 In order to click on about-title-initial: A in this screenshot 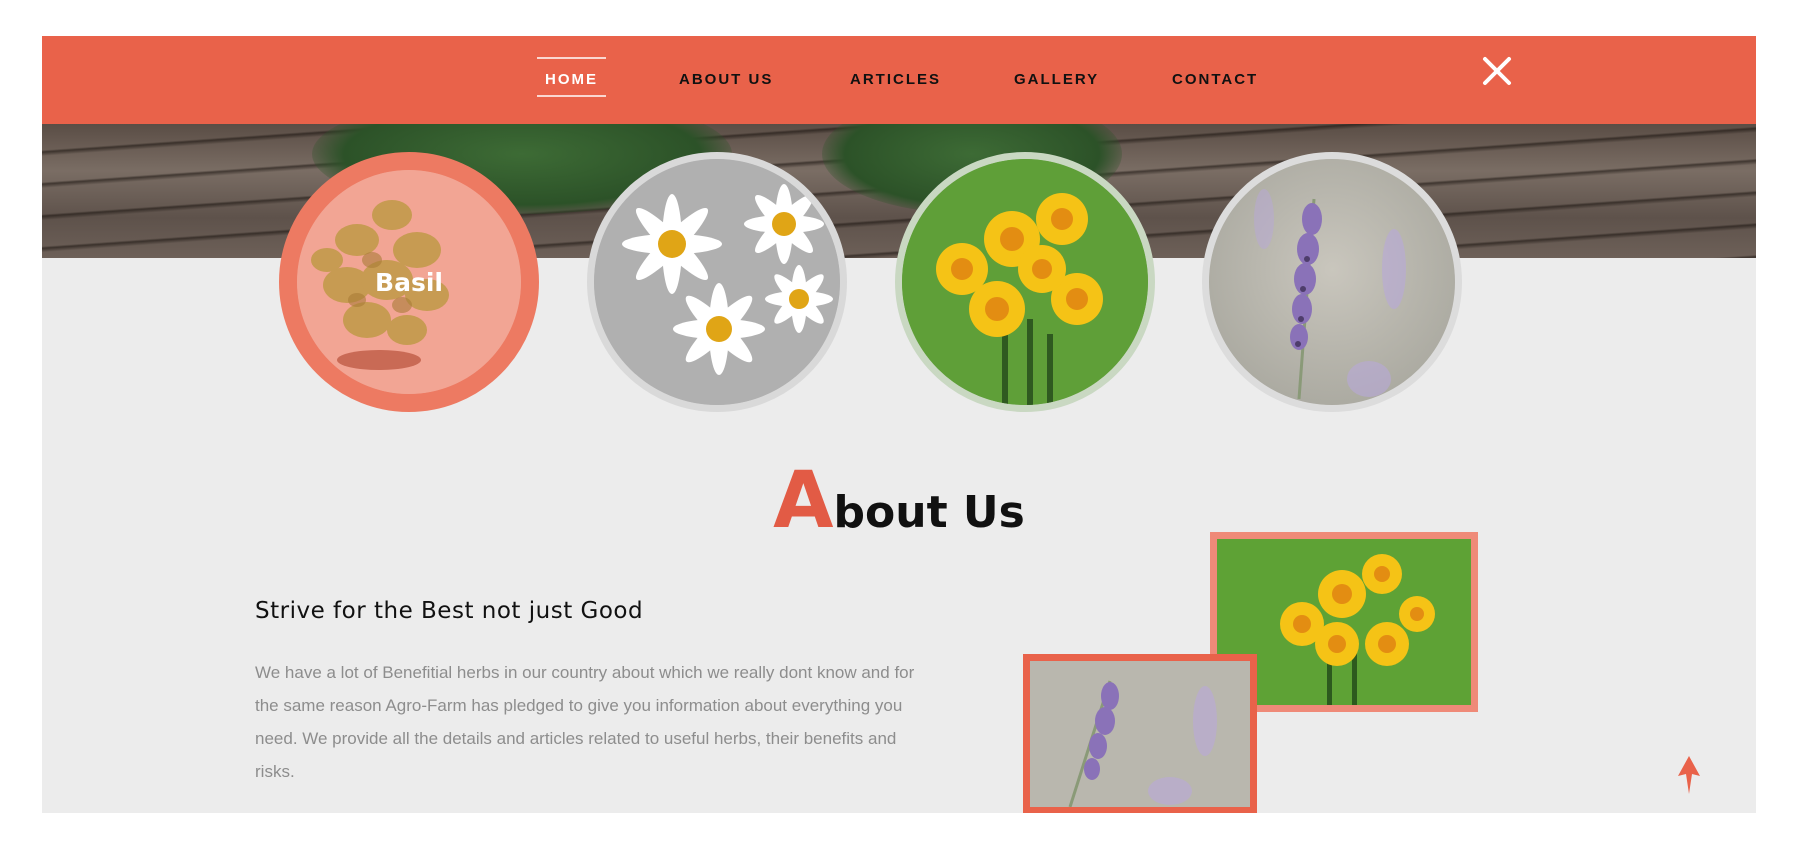, I will do `click(803, 501)`.